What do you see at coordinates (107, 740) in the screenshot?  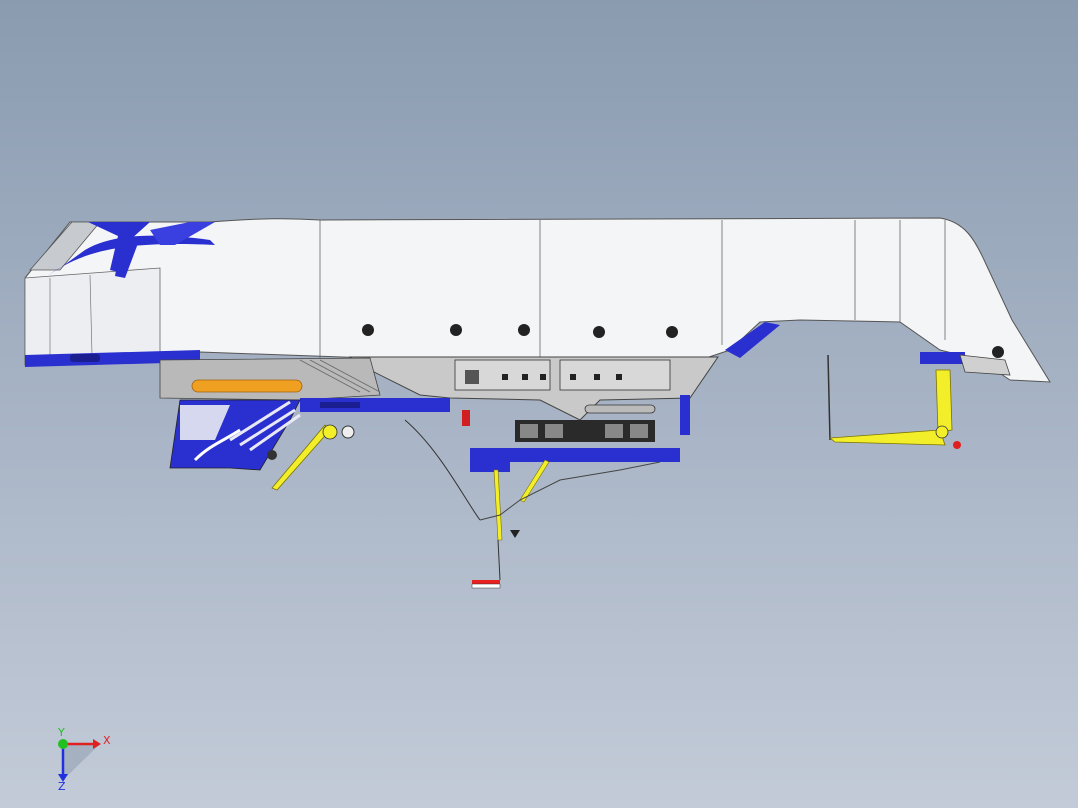 I see `x-axis-label: X` at bounding box center [107, 740].